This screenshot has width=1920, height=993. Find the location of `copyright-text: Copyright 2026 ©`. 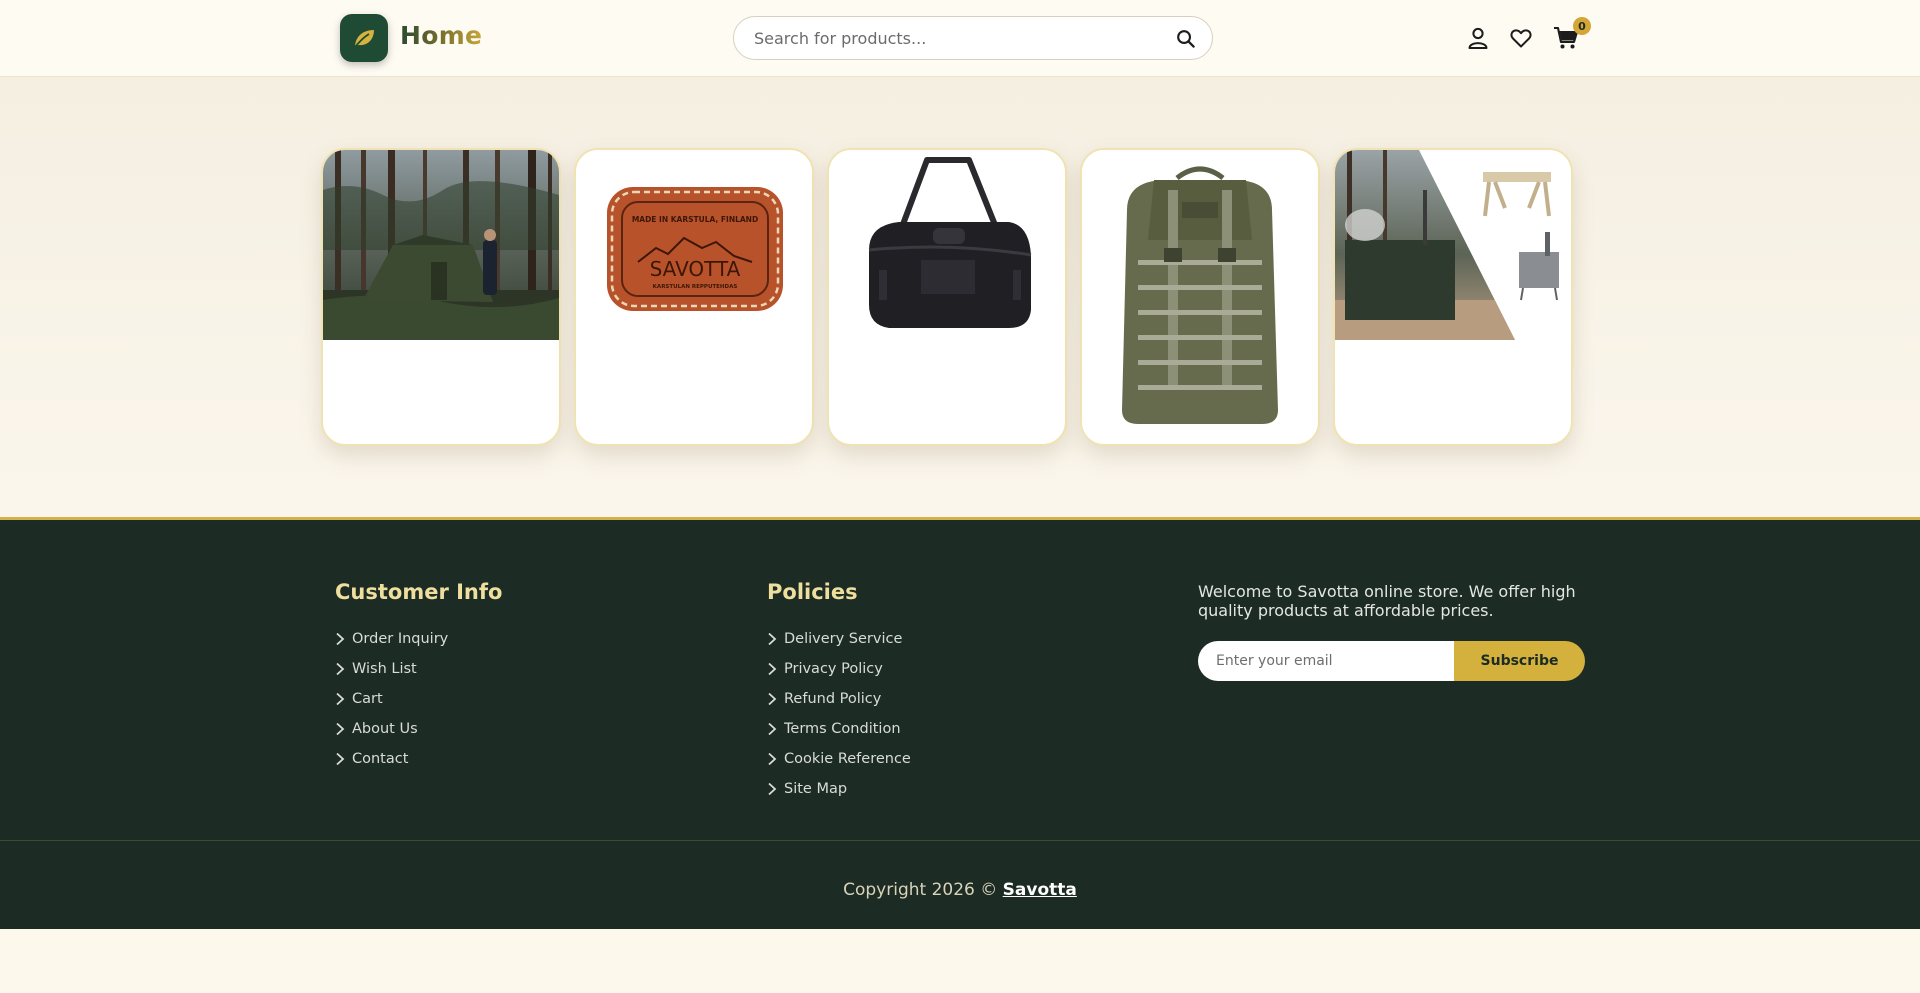

copyright-text: Copyright 2026 © is located at coordinates (923, 890).